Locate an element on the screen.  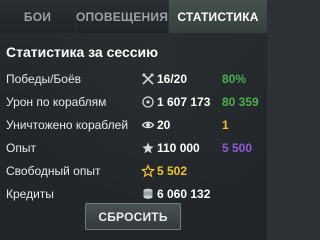
stat-label: Опыт is located at coordinates (21, 148).